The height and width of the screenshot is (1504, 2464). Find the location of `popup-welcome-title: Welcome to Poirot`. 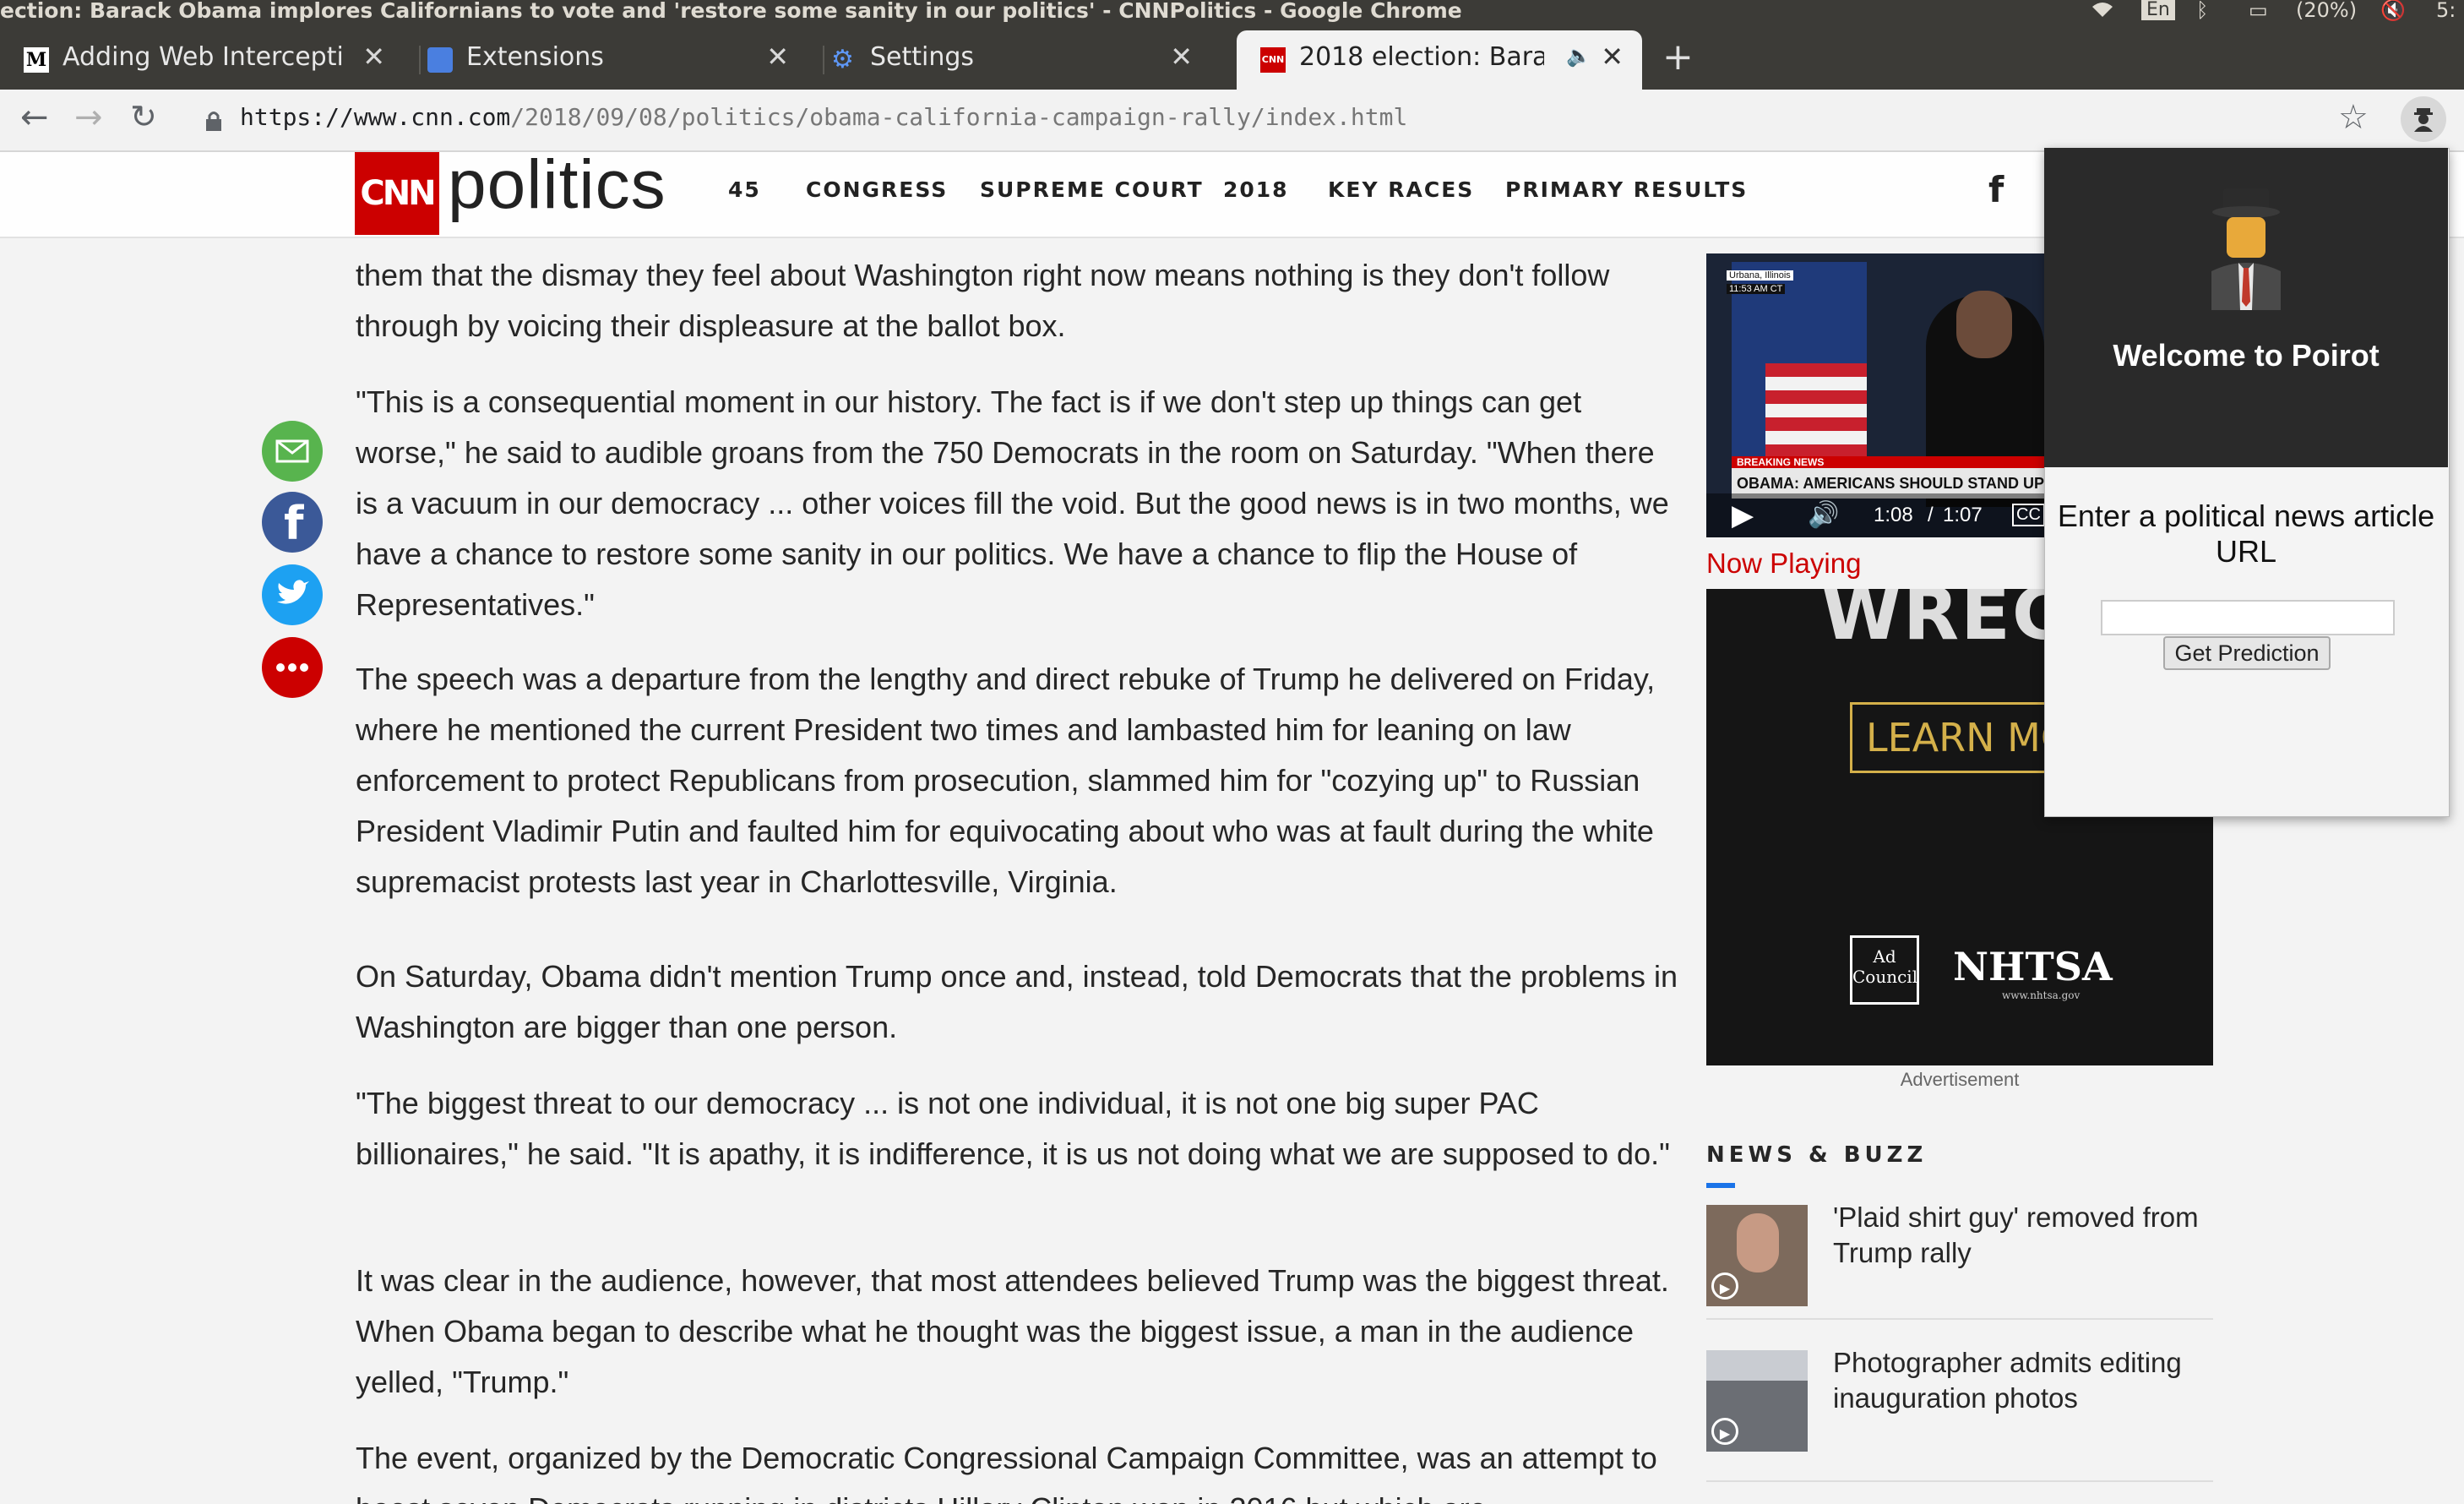

popup-welcome-title: Welcome to Poirot is located at coordinates (2246, 355).